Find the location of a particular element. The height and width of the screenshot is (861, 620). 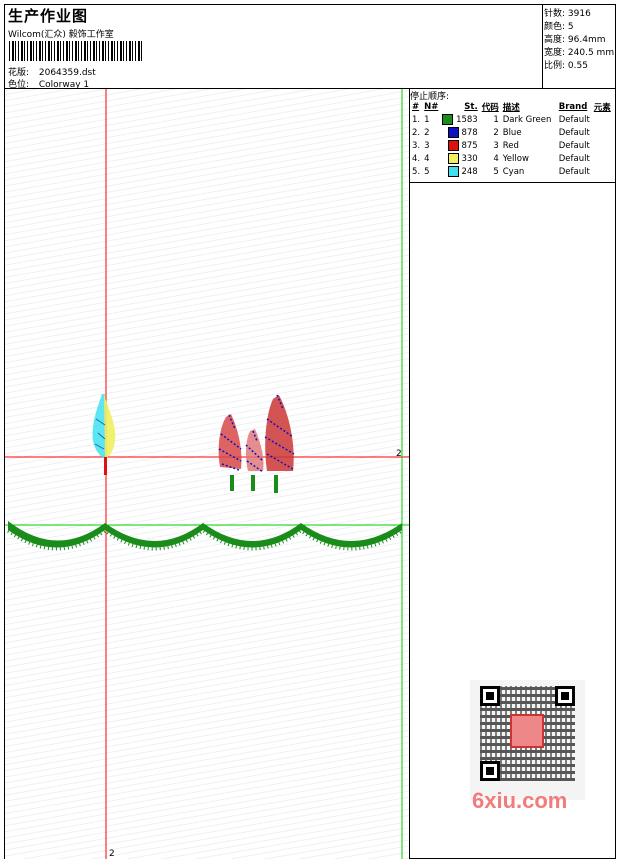

colors-label: 颜色: is located at coordinates (555, 27).